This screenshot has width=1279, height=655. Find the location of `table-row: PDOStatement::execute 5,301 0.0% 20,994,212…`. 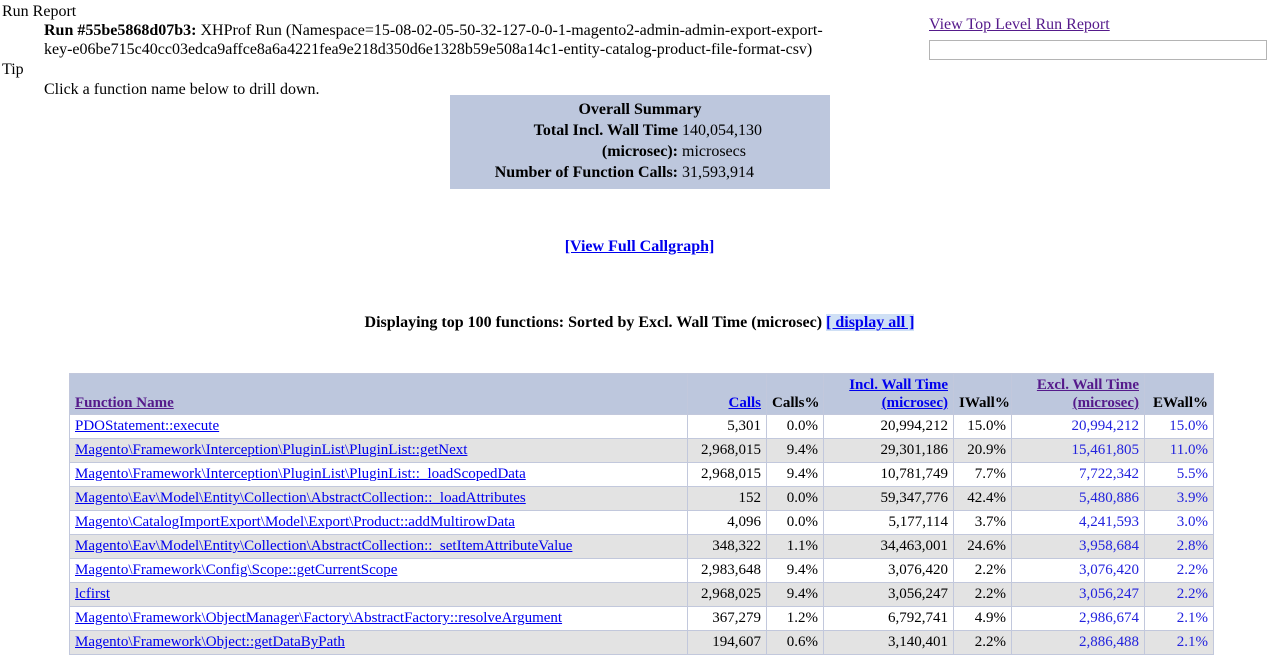

table-row: PDOStatement::execute 5,301 0.0% 20,994,212… is located at coordinates (641, 426).